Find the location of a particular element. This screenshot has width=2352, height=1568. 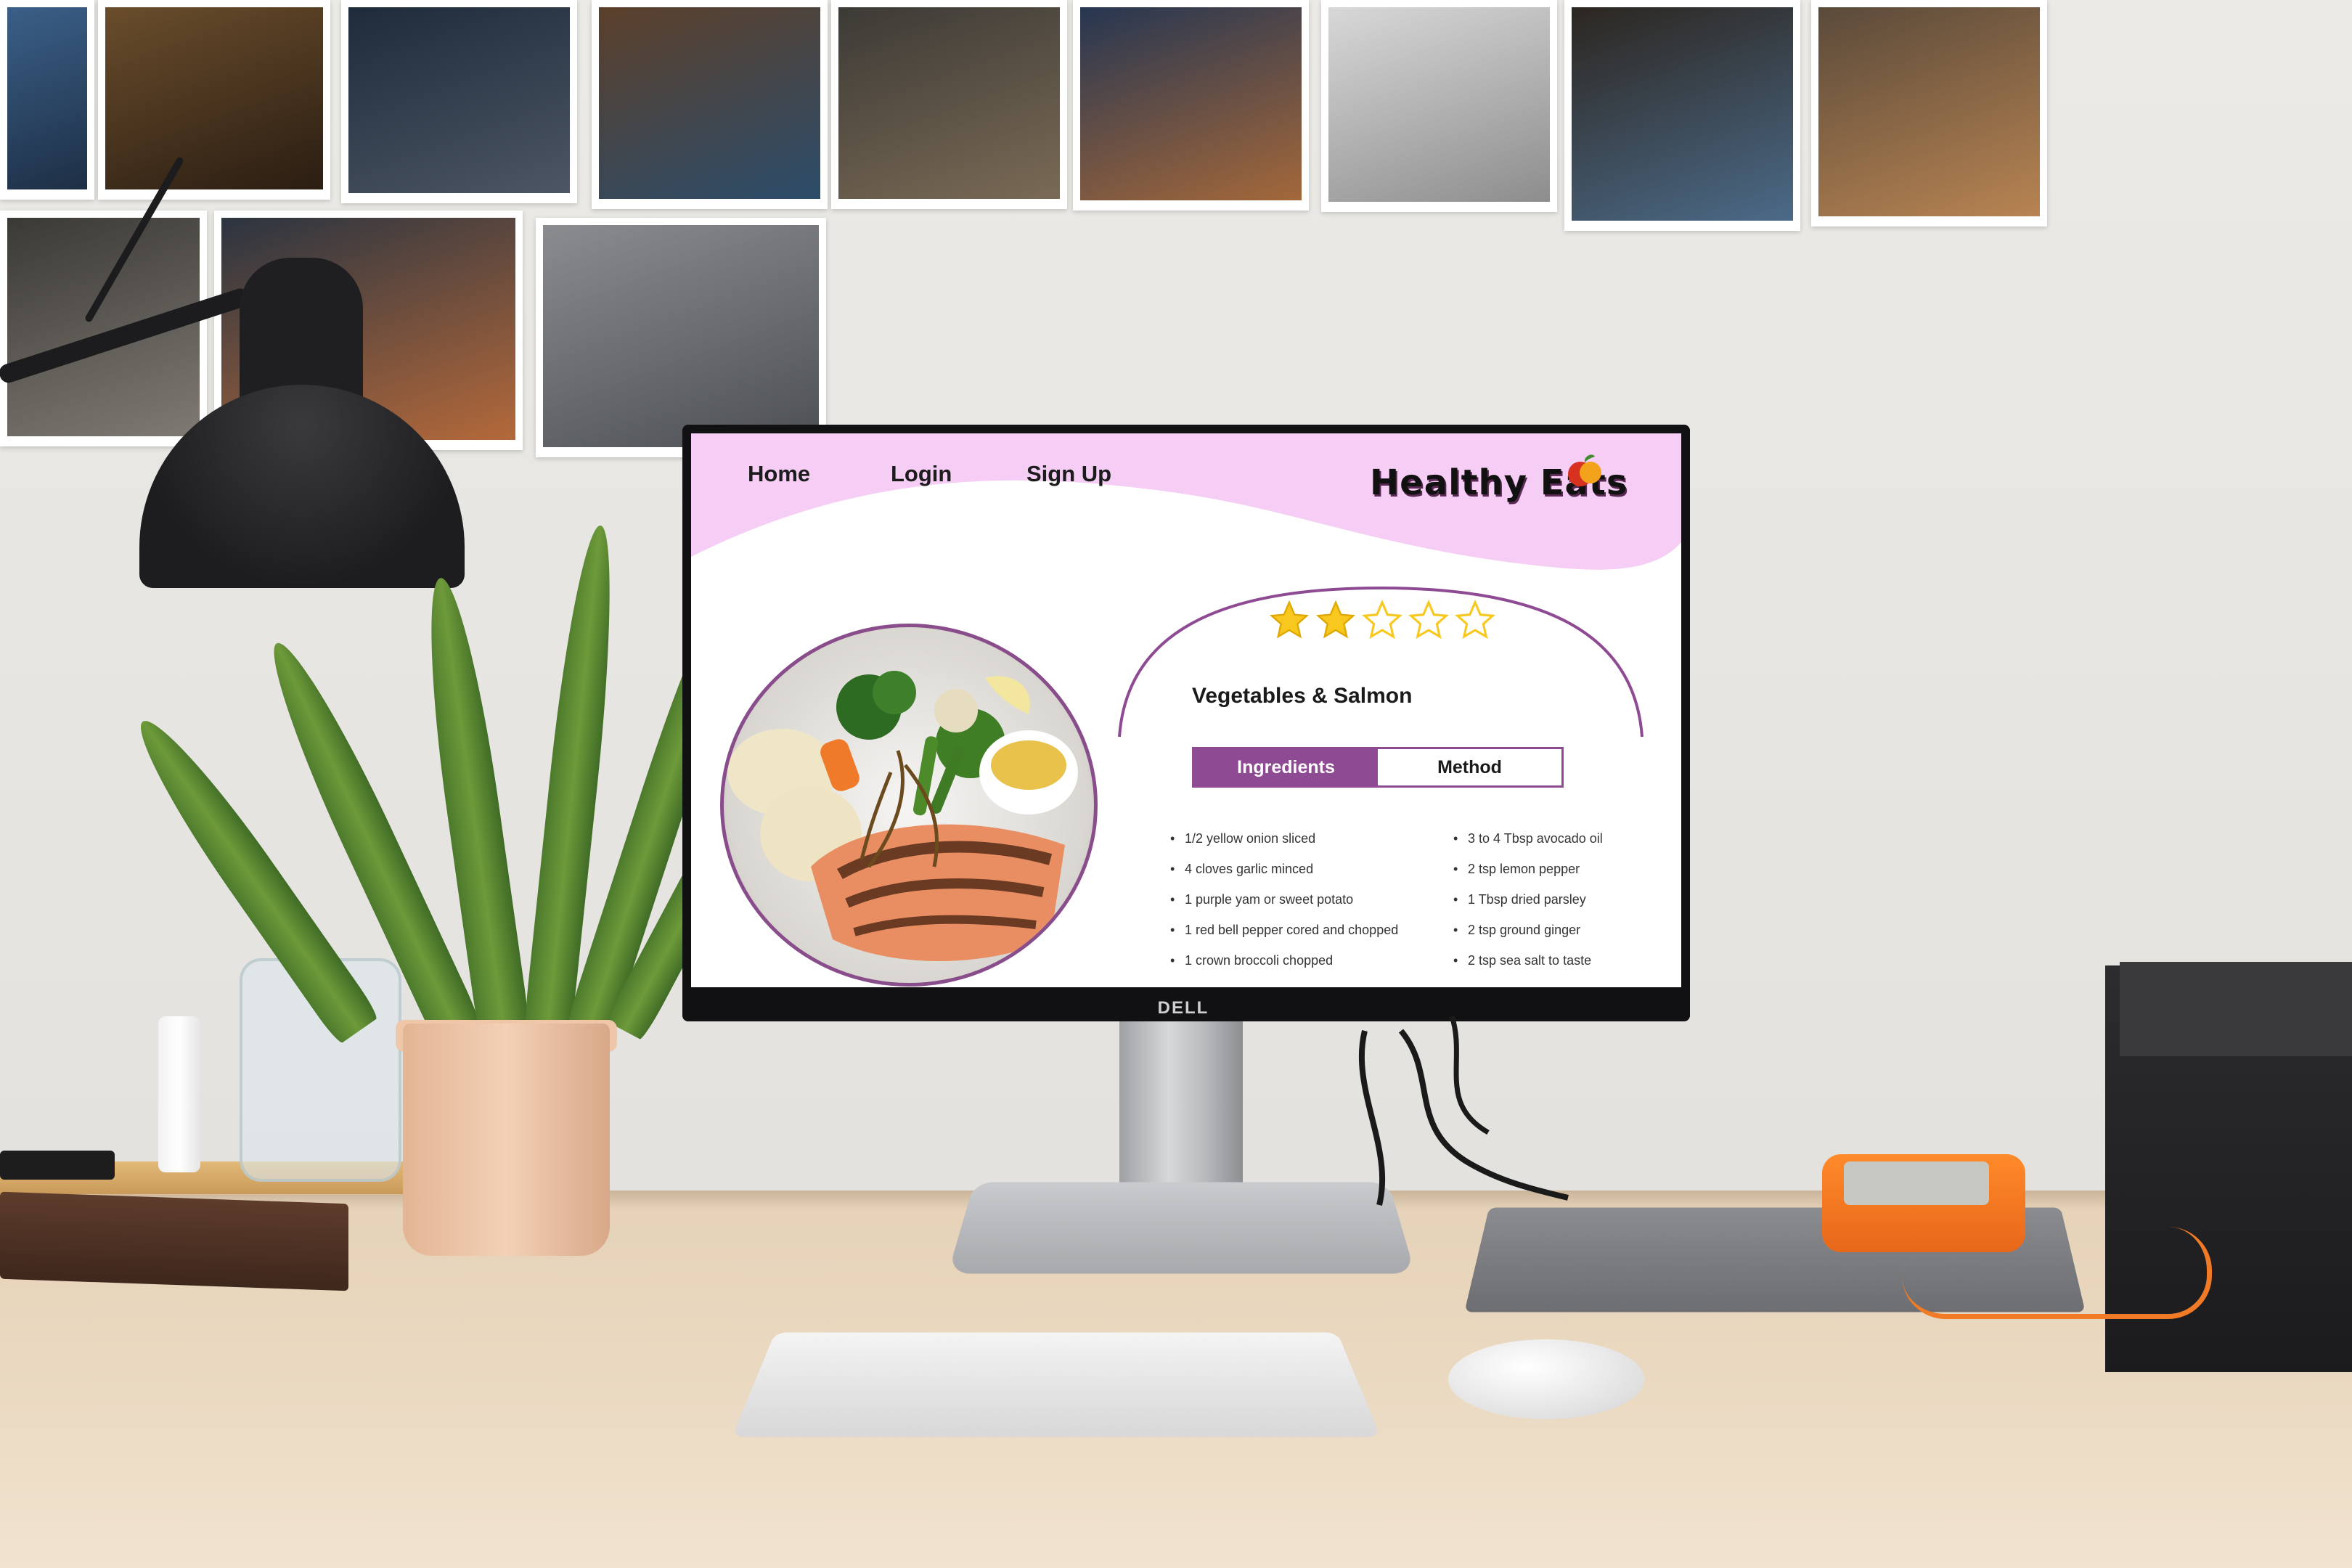

recipe-tabs: Ingredients Method is located at coordinates (1378, 767).